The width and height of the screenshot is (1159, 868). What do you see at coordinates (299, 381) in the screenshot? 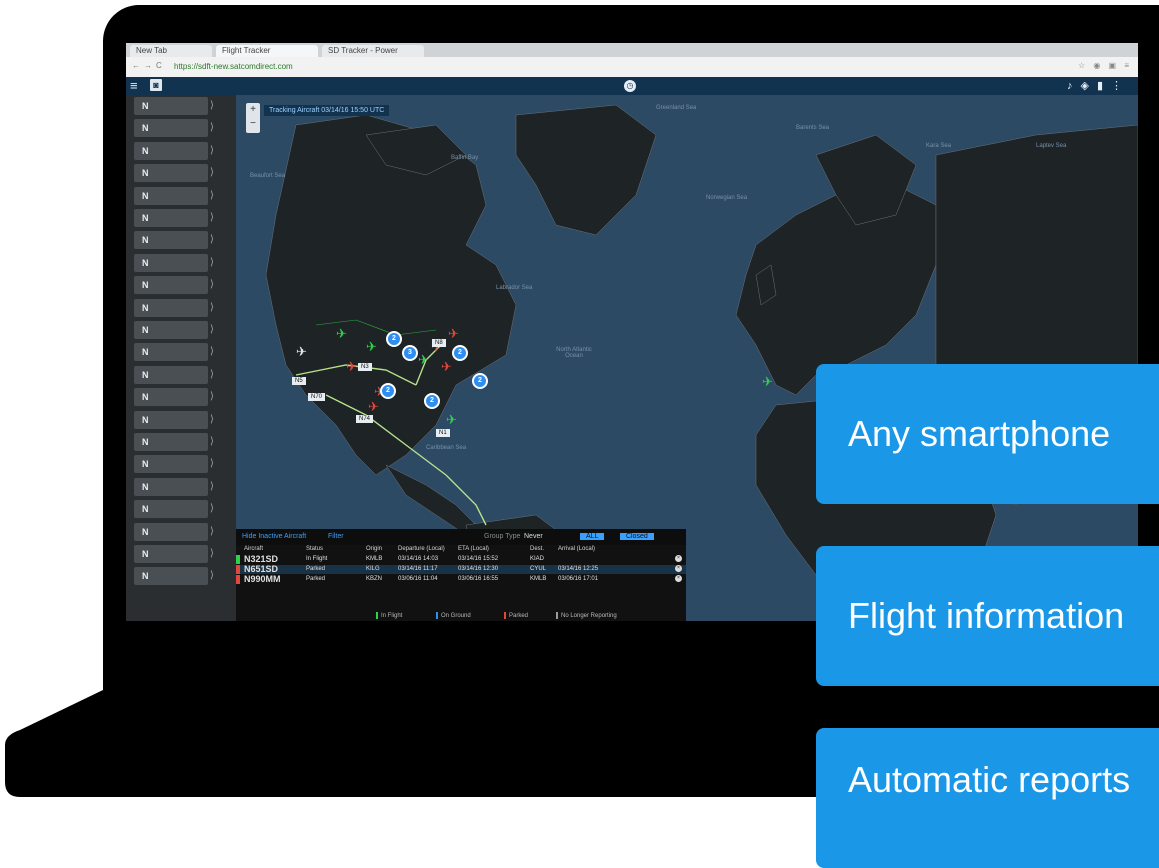
I see `aircraft-map-label: N5` at bounding box center [299, 381].